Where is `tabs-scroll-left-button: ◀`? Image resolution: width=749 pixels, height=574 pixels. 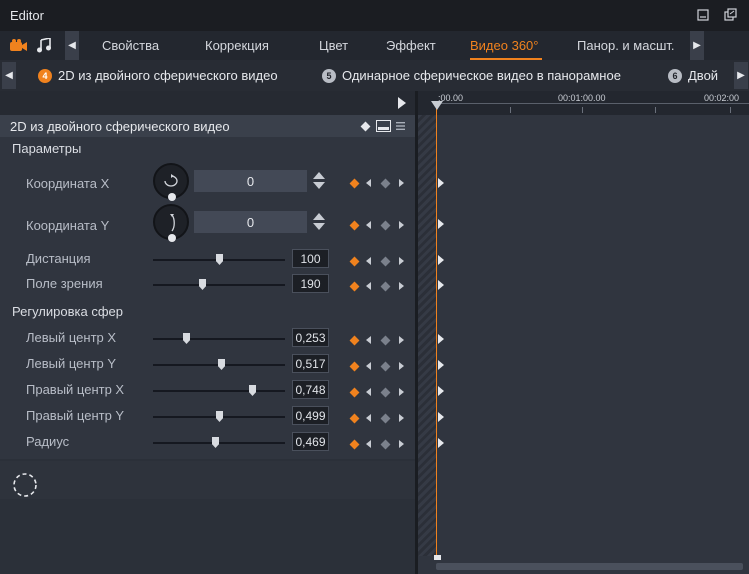
tabs-scroll-left-button: ◀ is located at coordinates (72, 45).